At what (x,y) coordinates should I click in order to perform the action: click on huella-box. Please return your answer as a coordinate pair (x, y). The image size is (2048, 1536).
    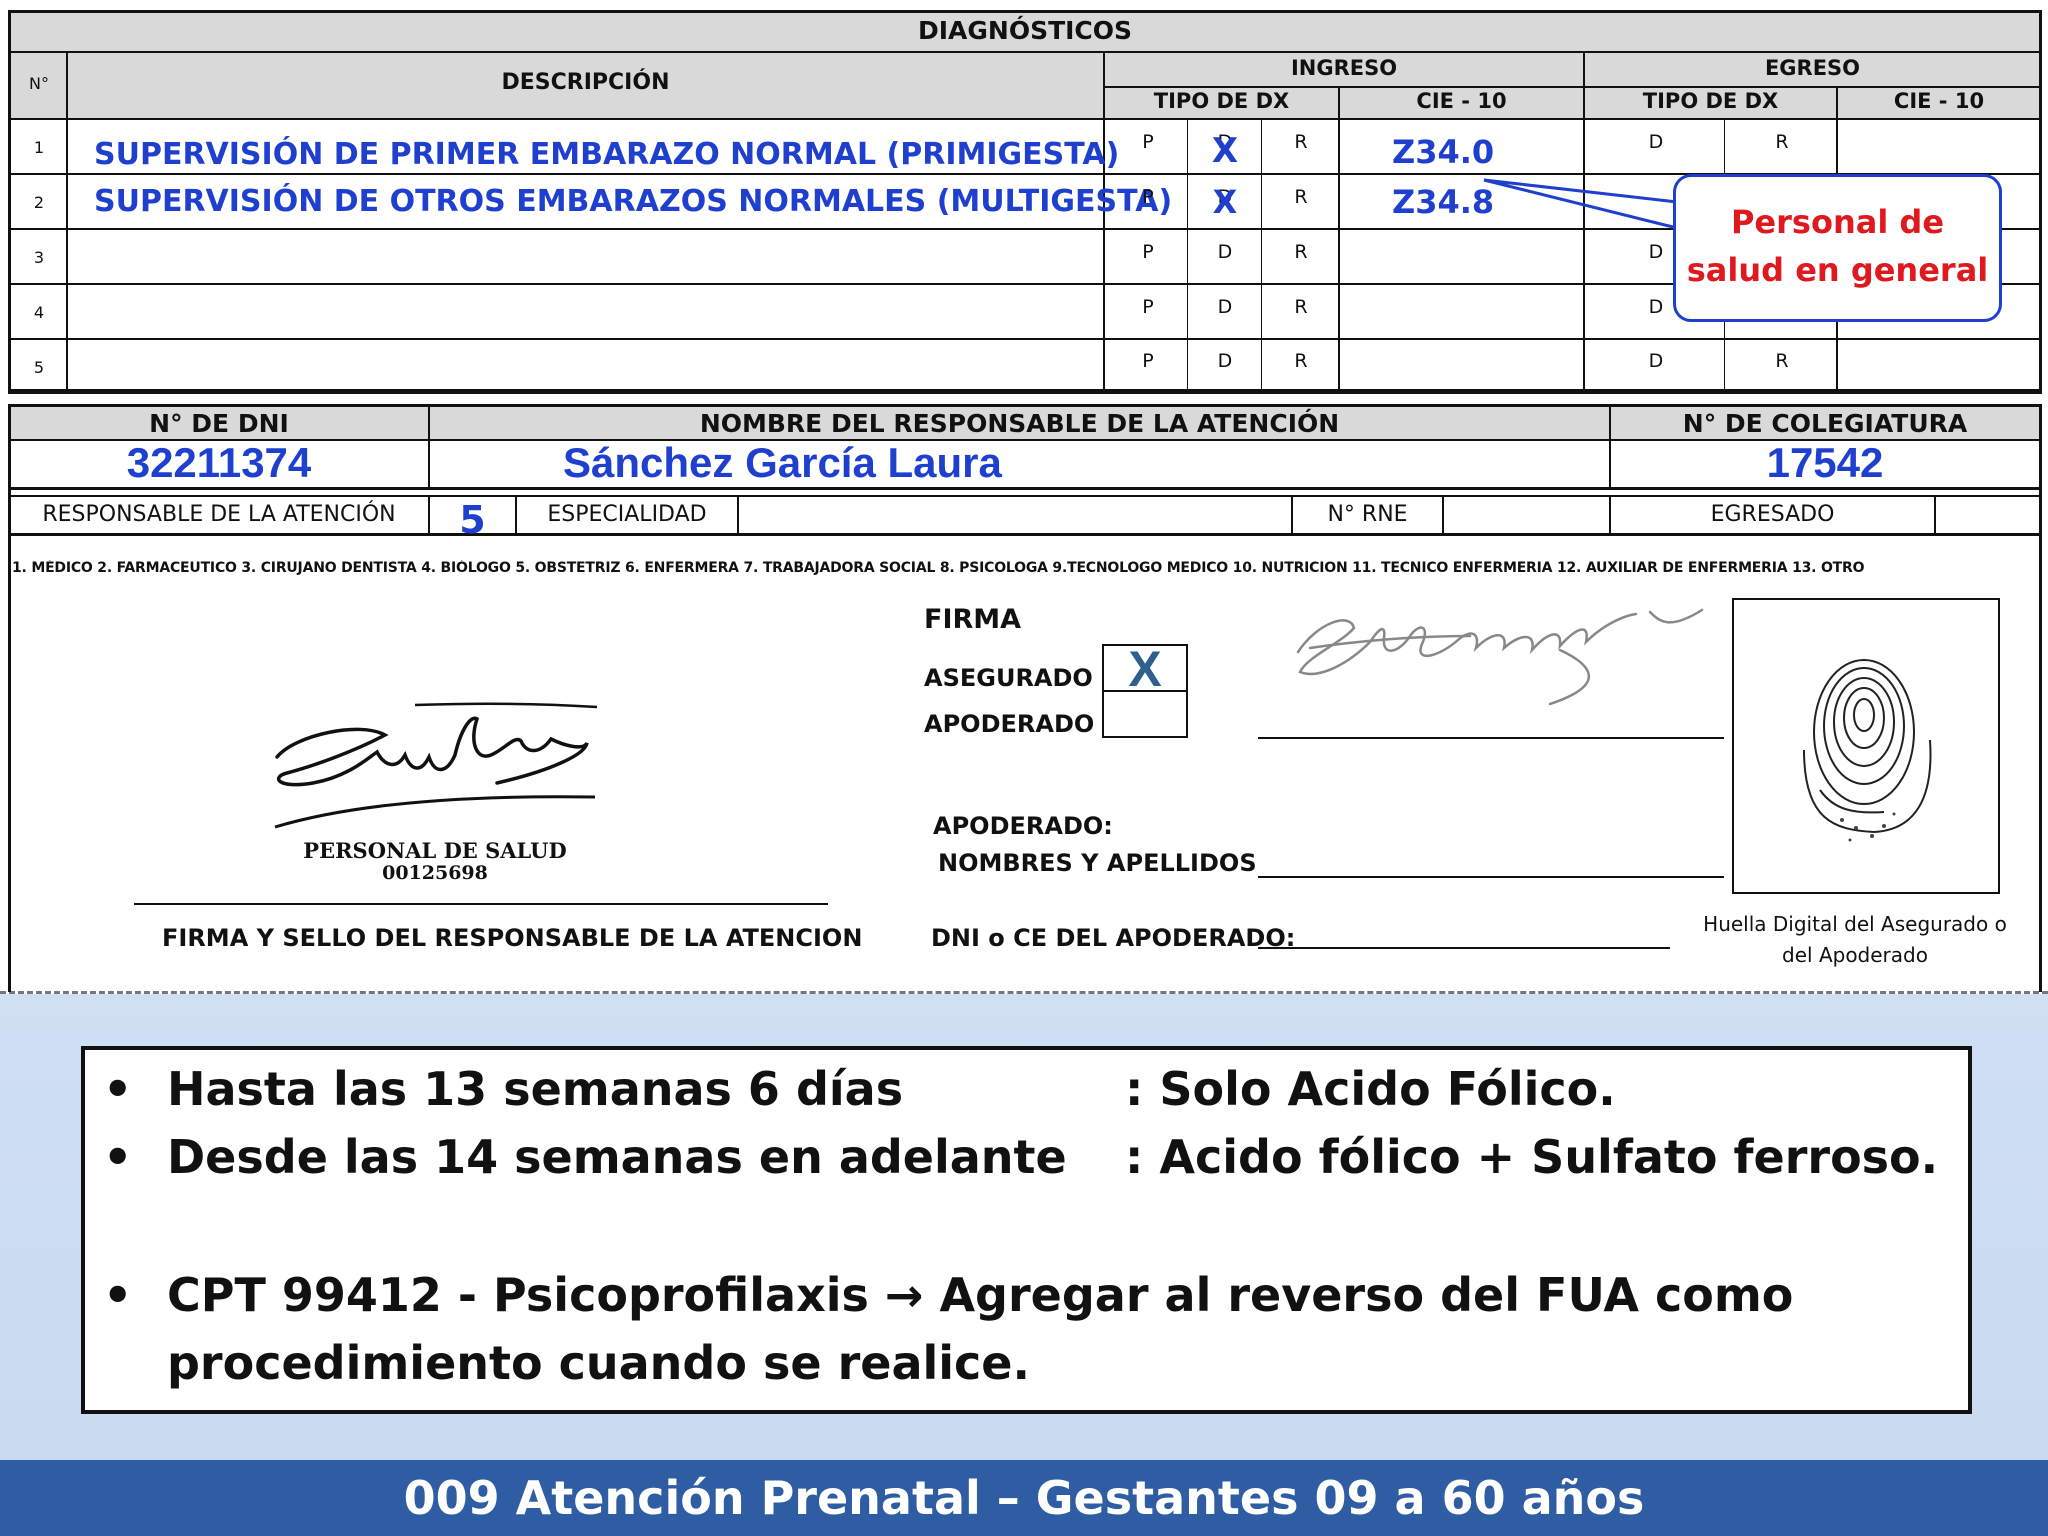
    Looking at the image, I should click on (1866, 746).